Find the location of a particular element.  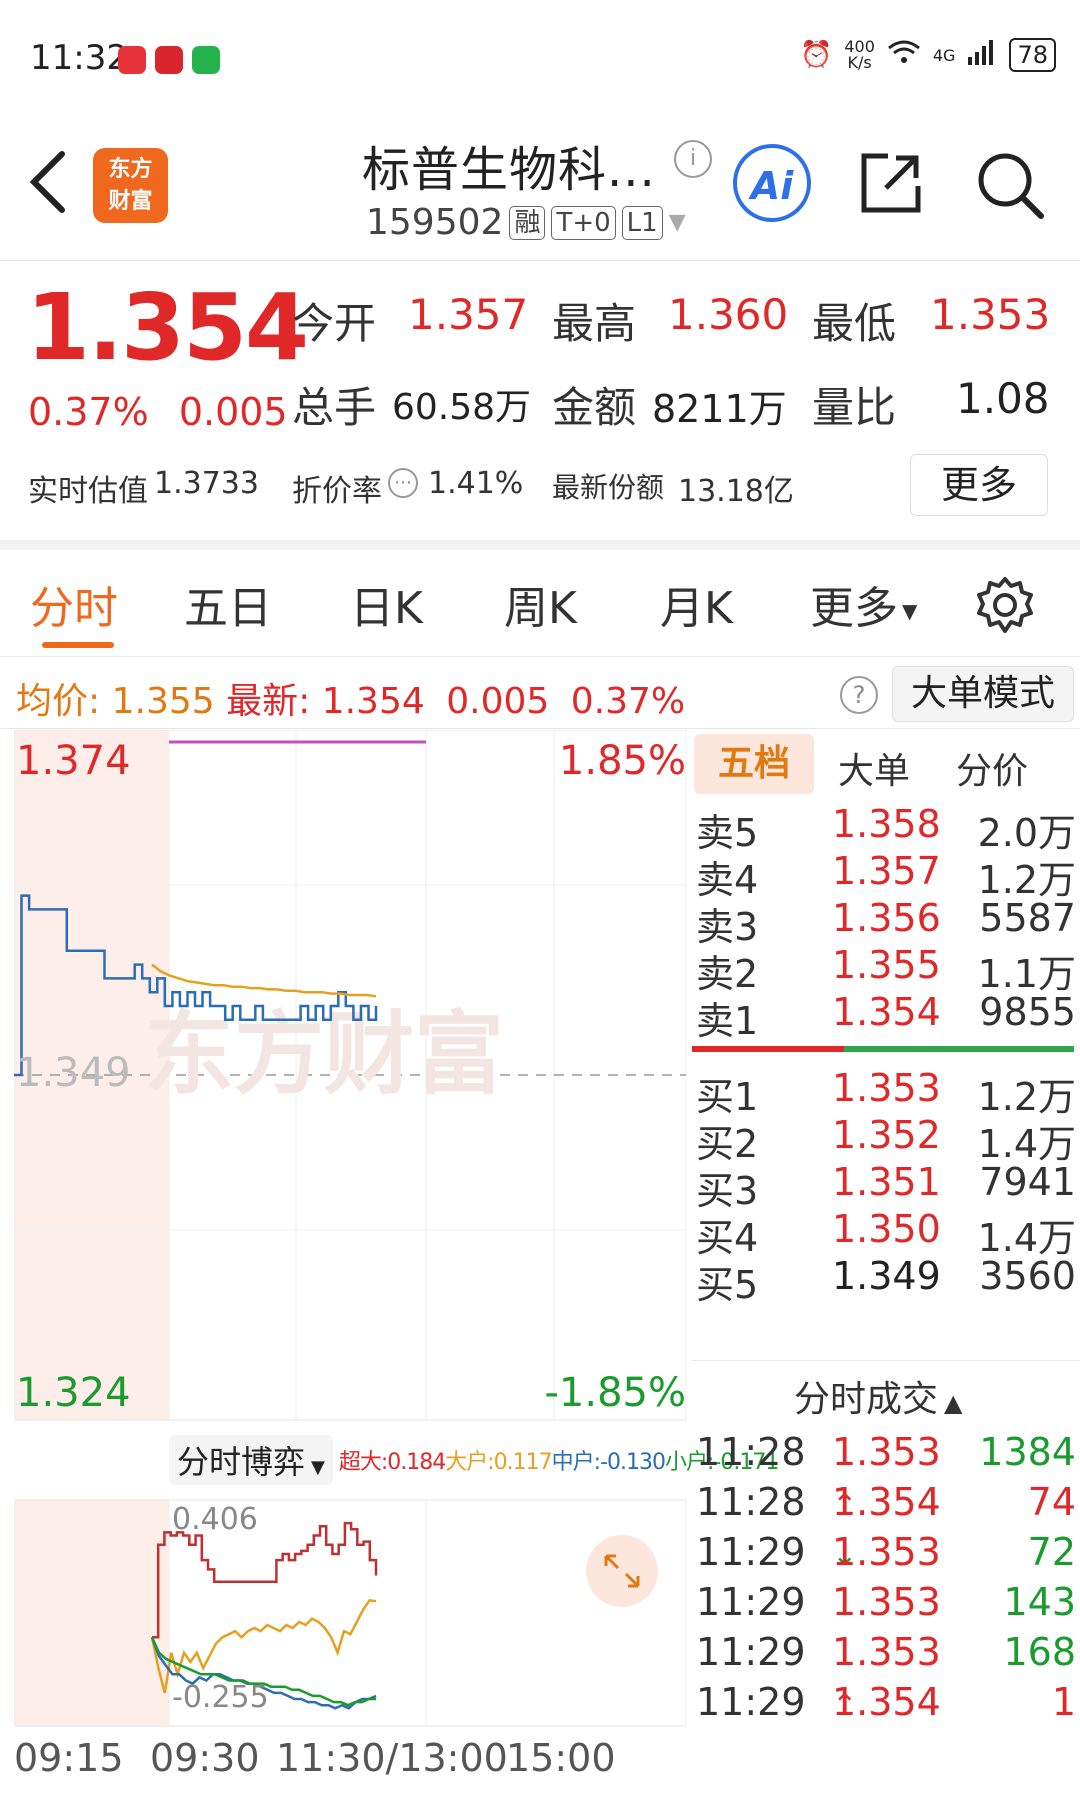

sub-chart-header: 分时博弈 ▼ 超大:0.184大户:0.117中户:-0.130小户:-0.171 is located at coordinates (474, 1460).